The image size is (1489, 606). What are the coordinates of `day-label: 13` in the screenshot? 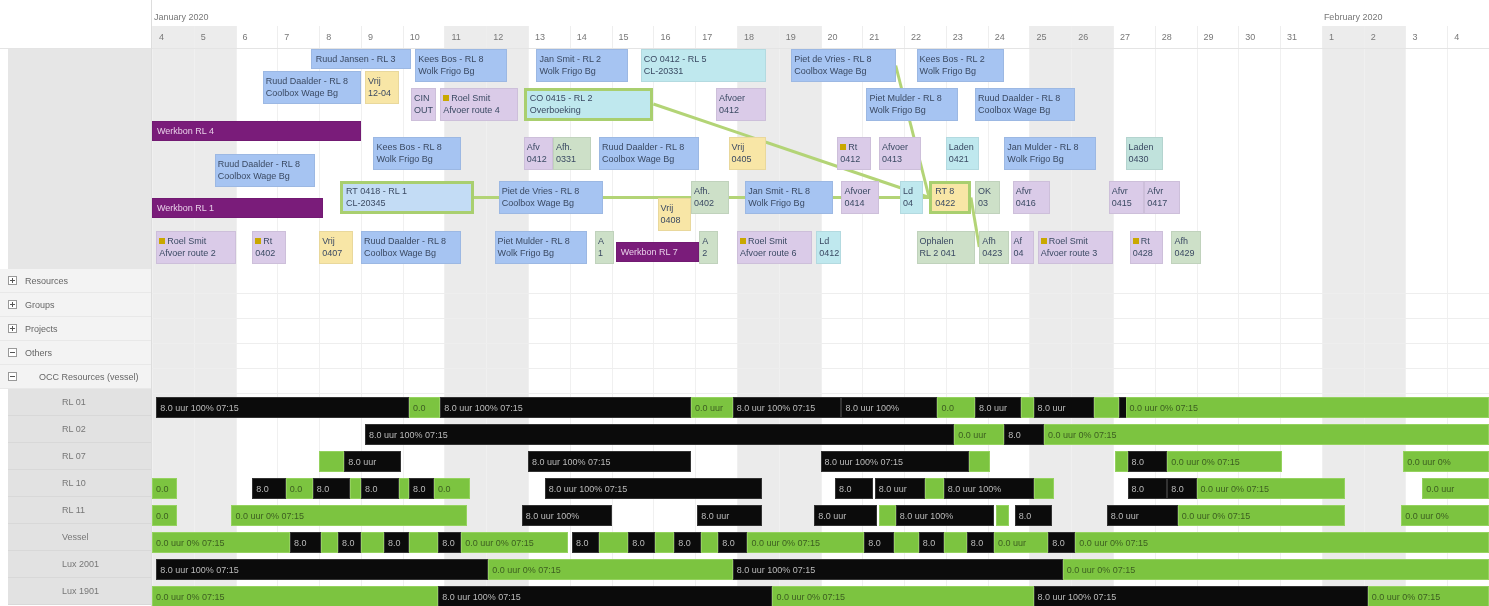 It's located at (549, 37).